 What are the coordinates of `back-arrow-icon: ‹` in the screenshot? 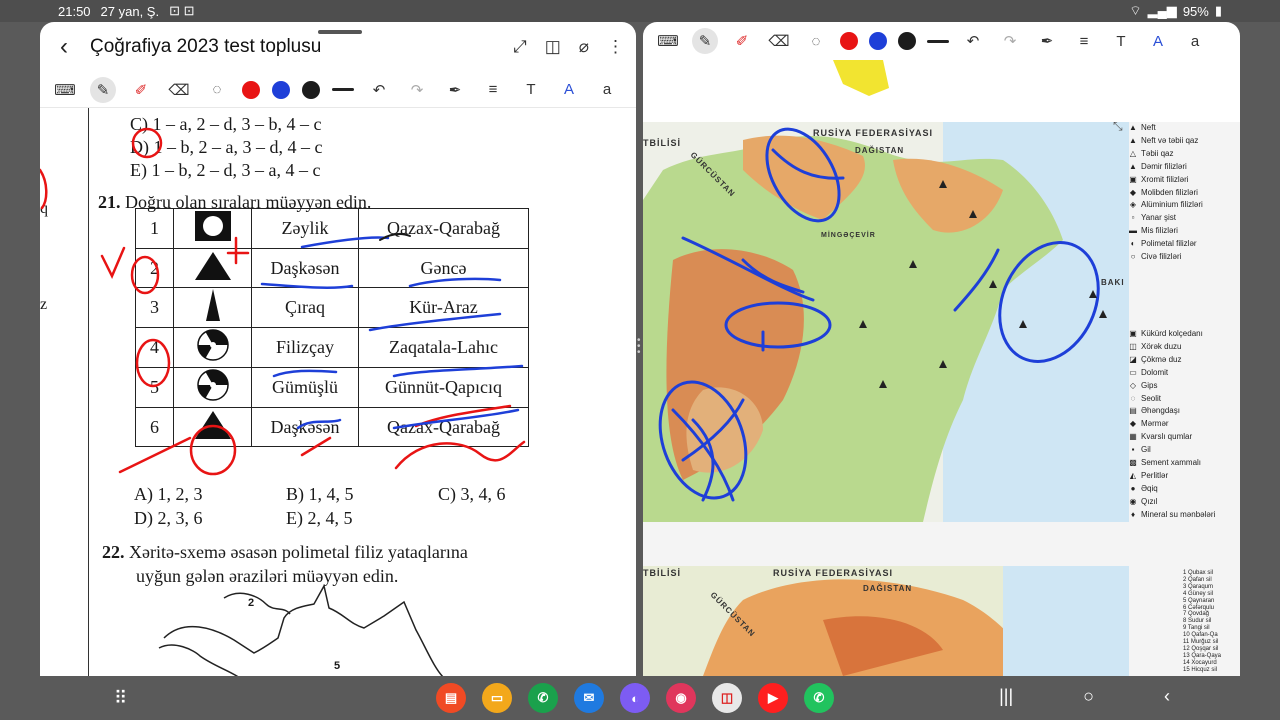 It's located at (64, 47).